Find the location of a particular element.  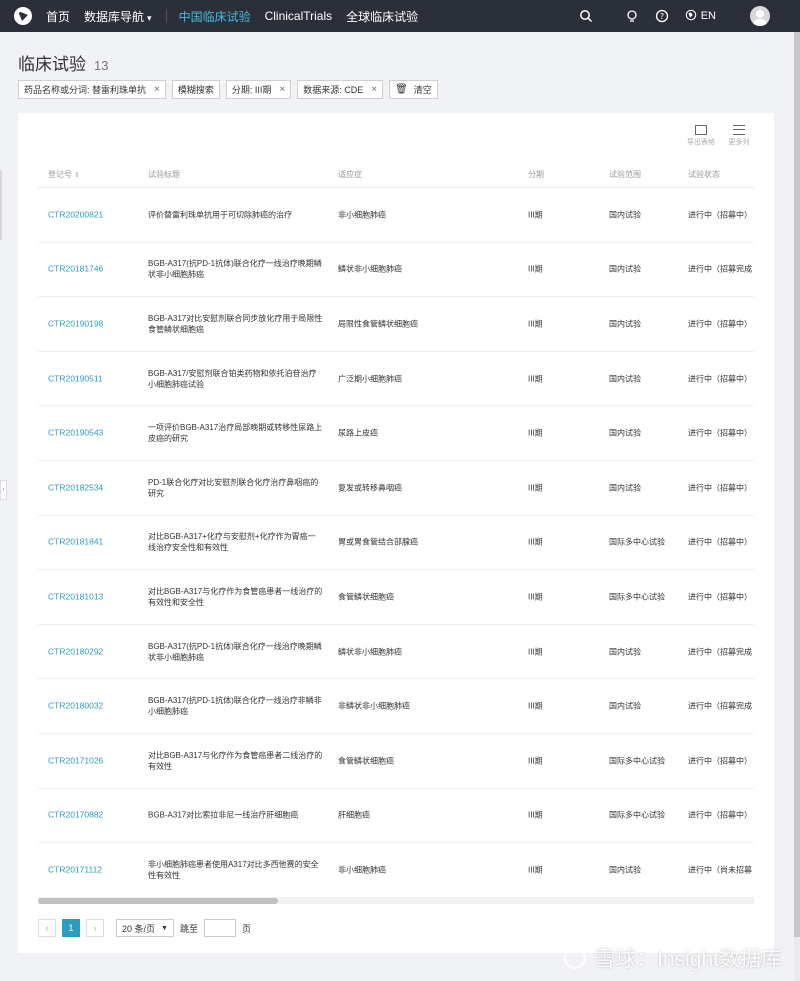

filter-chip-drug: 药品名称或分词: 替雷利珠单抗 × is located at coordinates (92, 89).